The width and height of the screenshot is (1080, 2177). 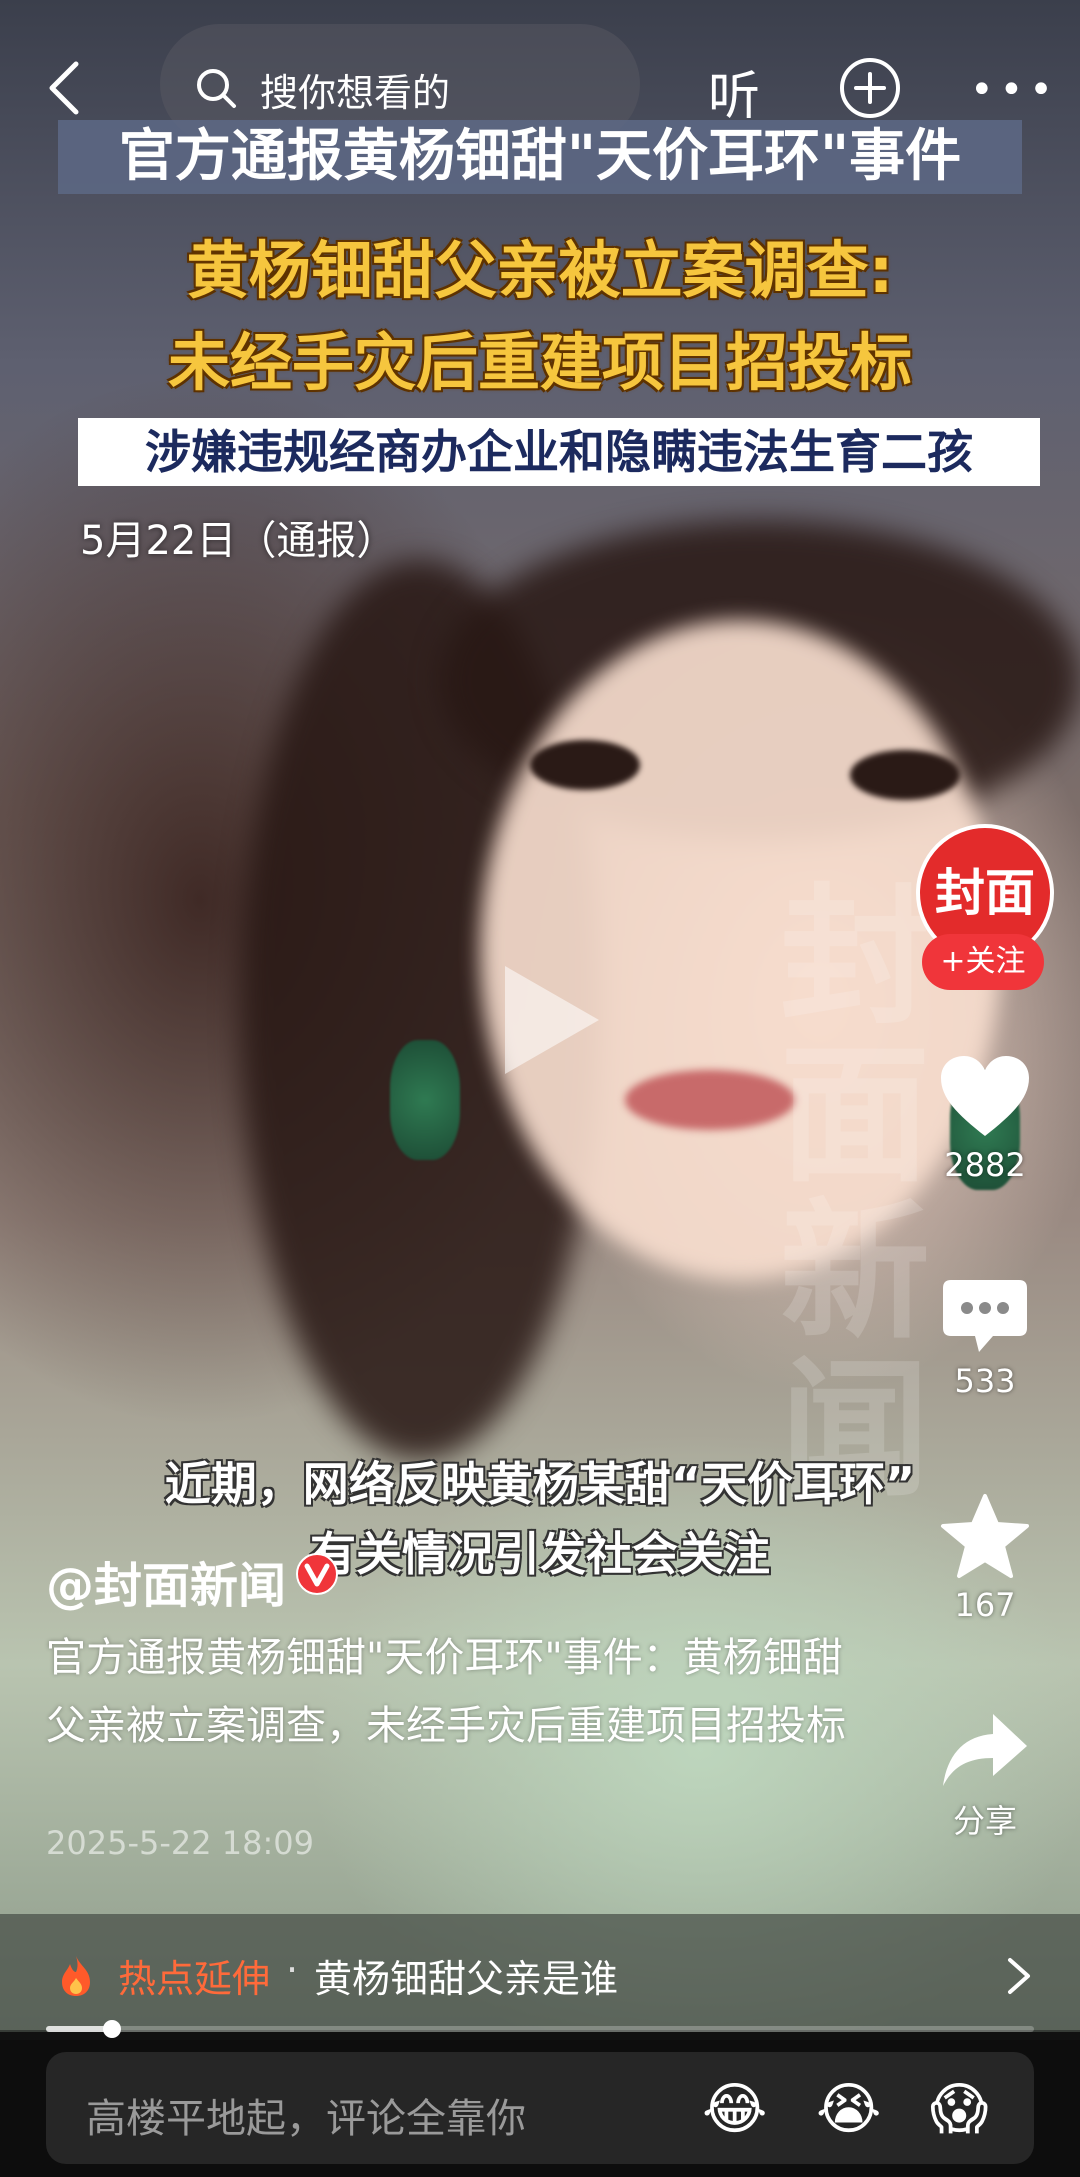 I want to click on video-caption-line1: 近期，网络反映黄杨某甜“天价耳环”, so click(x=540, y=1484).